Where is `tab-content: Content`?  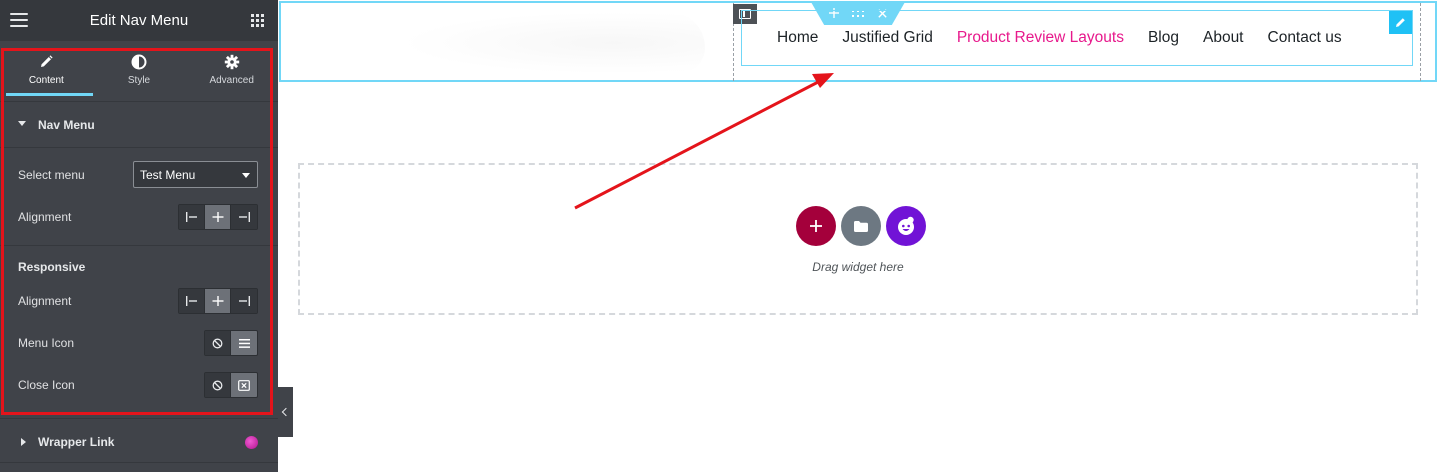
tab-content: Content is located at coordinates (46, 71).